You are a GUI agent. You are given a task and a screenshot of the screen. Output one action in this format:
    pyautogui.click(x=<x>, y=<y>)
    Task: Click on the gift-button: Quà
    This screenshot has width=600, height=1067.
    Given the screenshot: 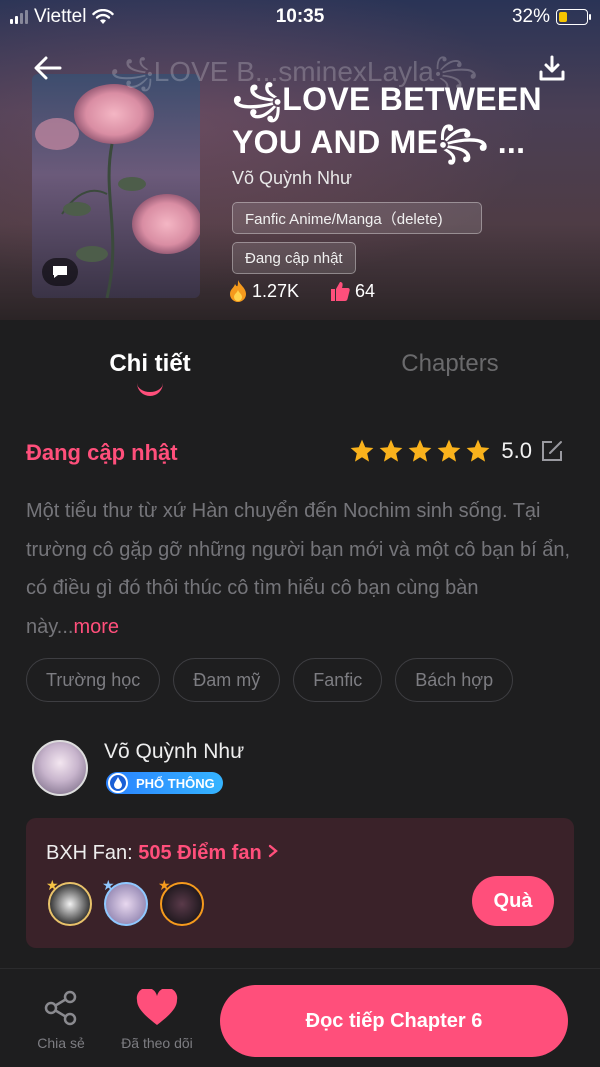 What is the action you would take?
    pyautogui.click(x=513, y=901)
    